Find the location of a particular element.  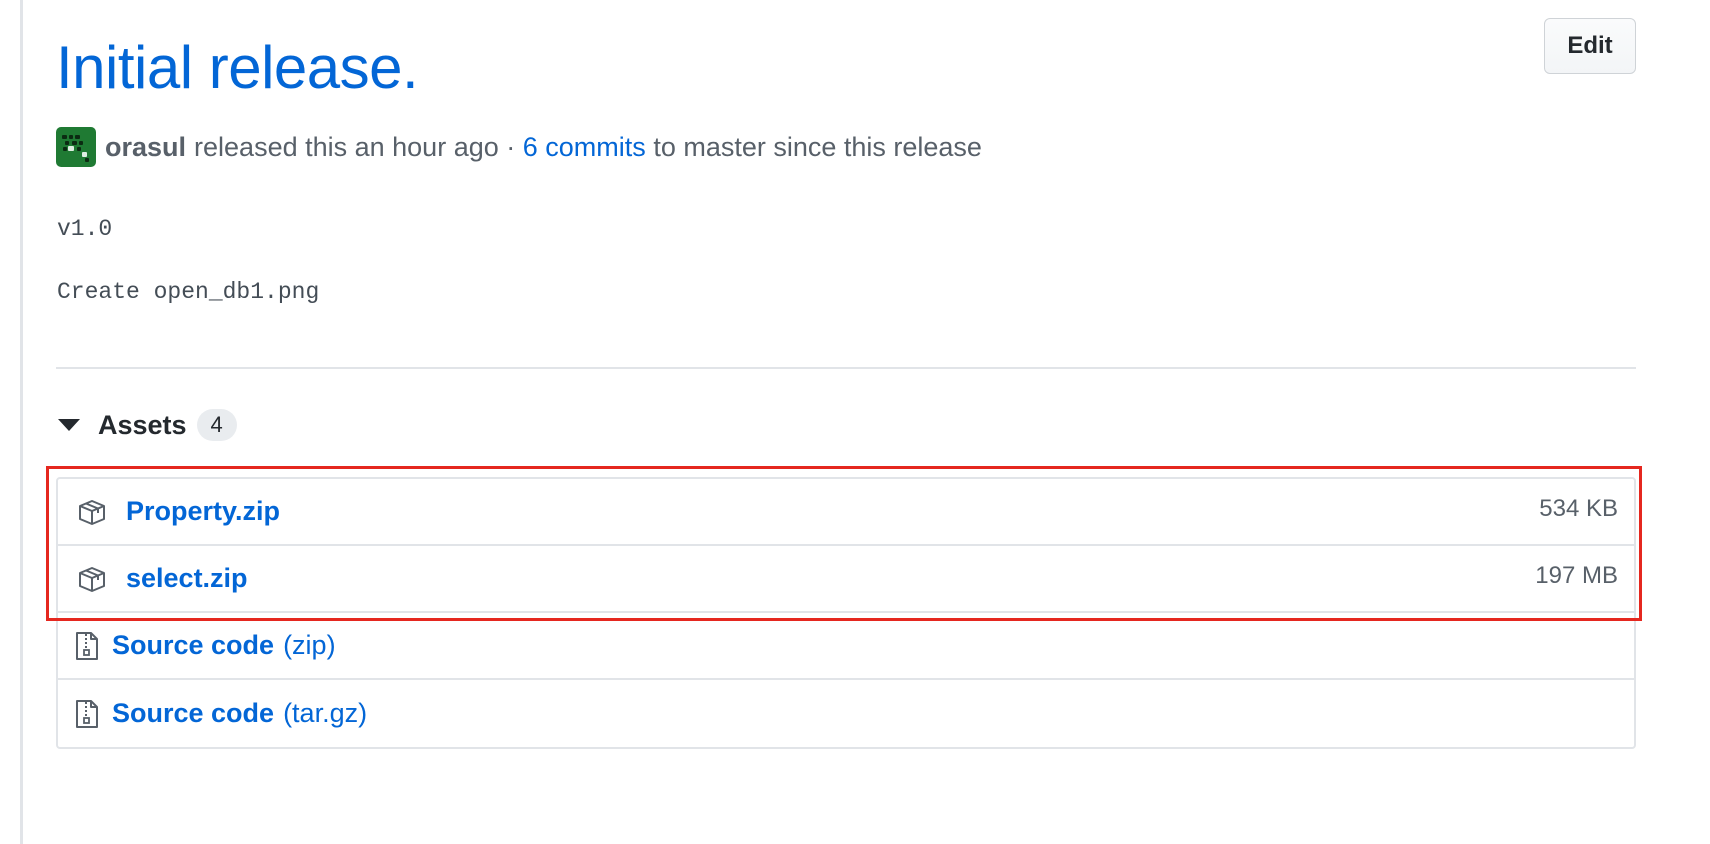

edit-button: Edit is located at coordinates (1590, 46).